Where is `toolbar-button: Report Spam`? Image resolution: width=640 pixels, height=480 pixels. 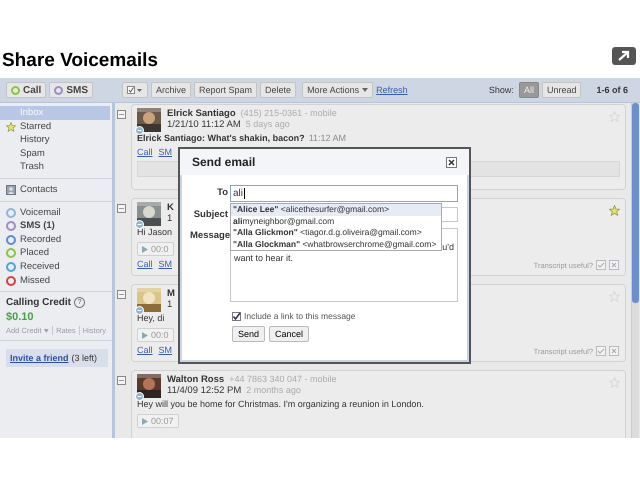
toolbar-button: Report Spam is located at coordinates (226, 90).